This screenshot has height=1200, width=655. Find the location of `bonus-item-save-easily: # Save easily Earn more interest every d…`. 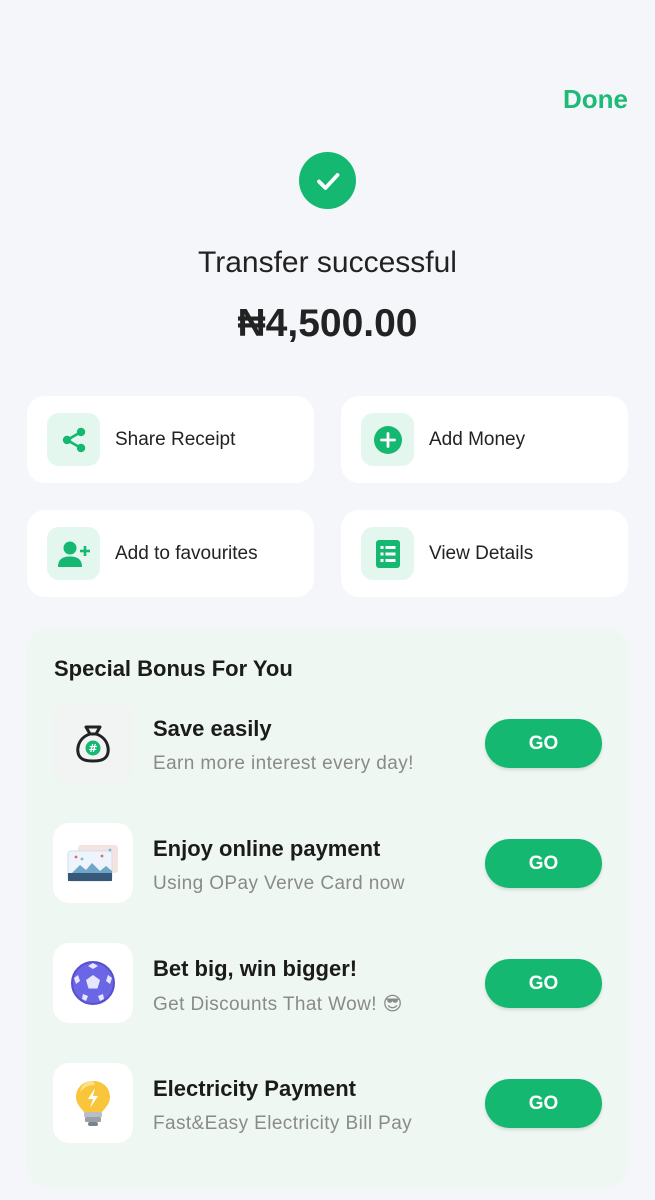

bonus-item-save-easily: # Save easily Earn more interest every d… is located at coordinates (327, 743).